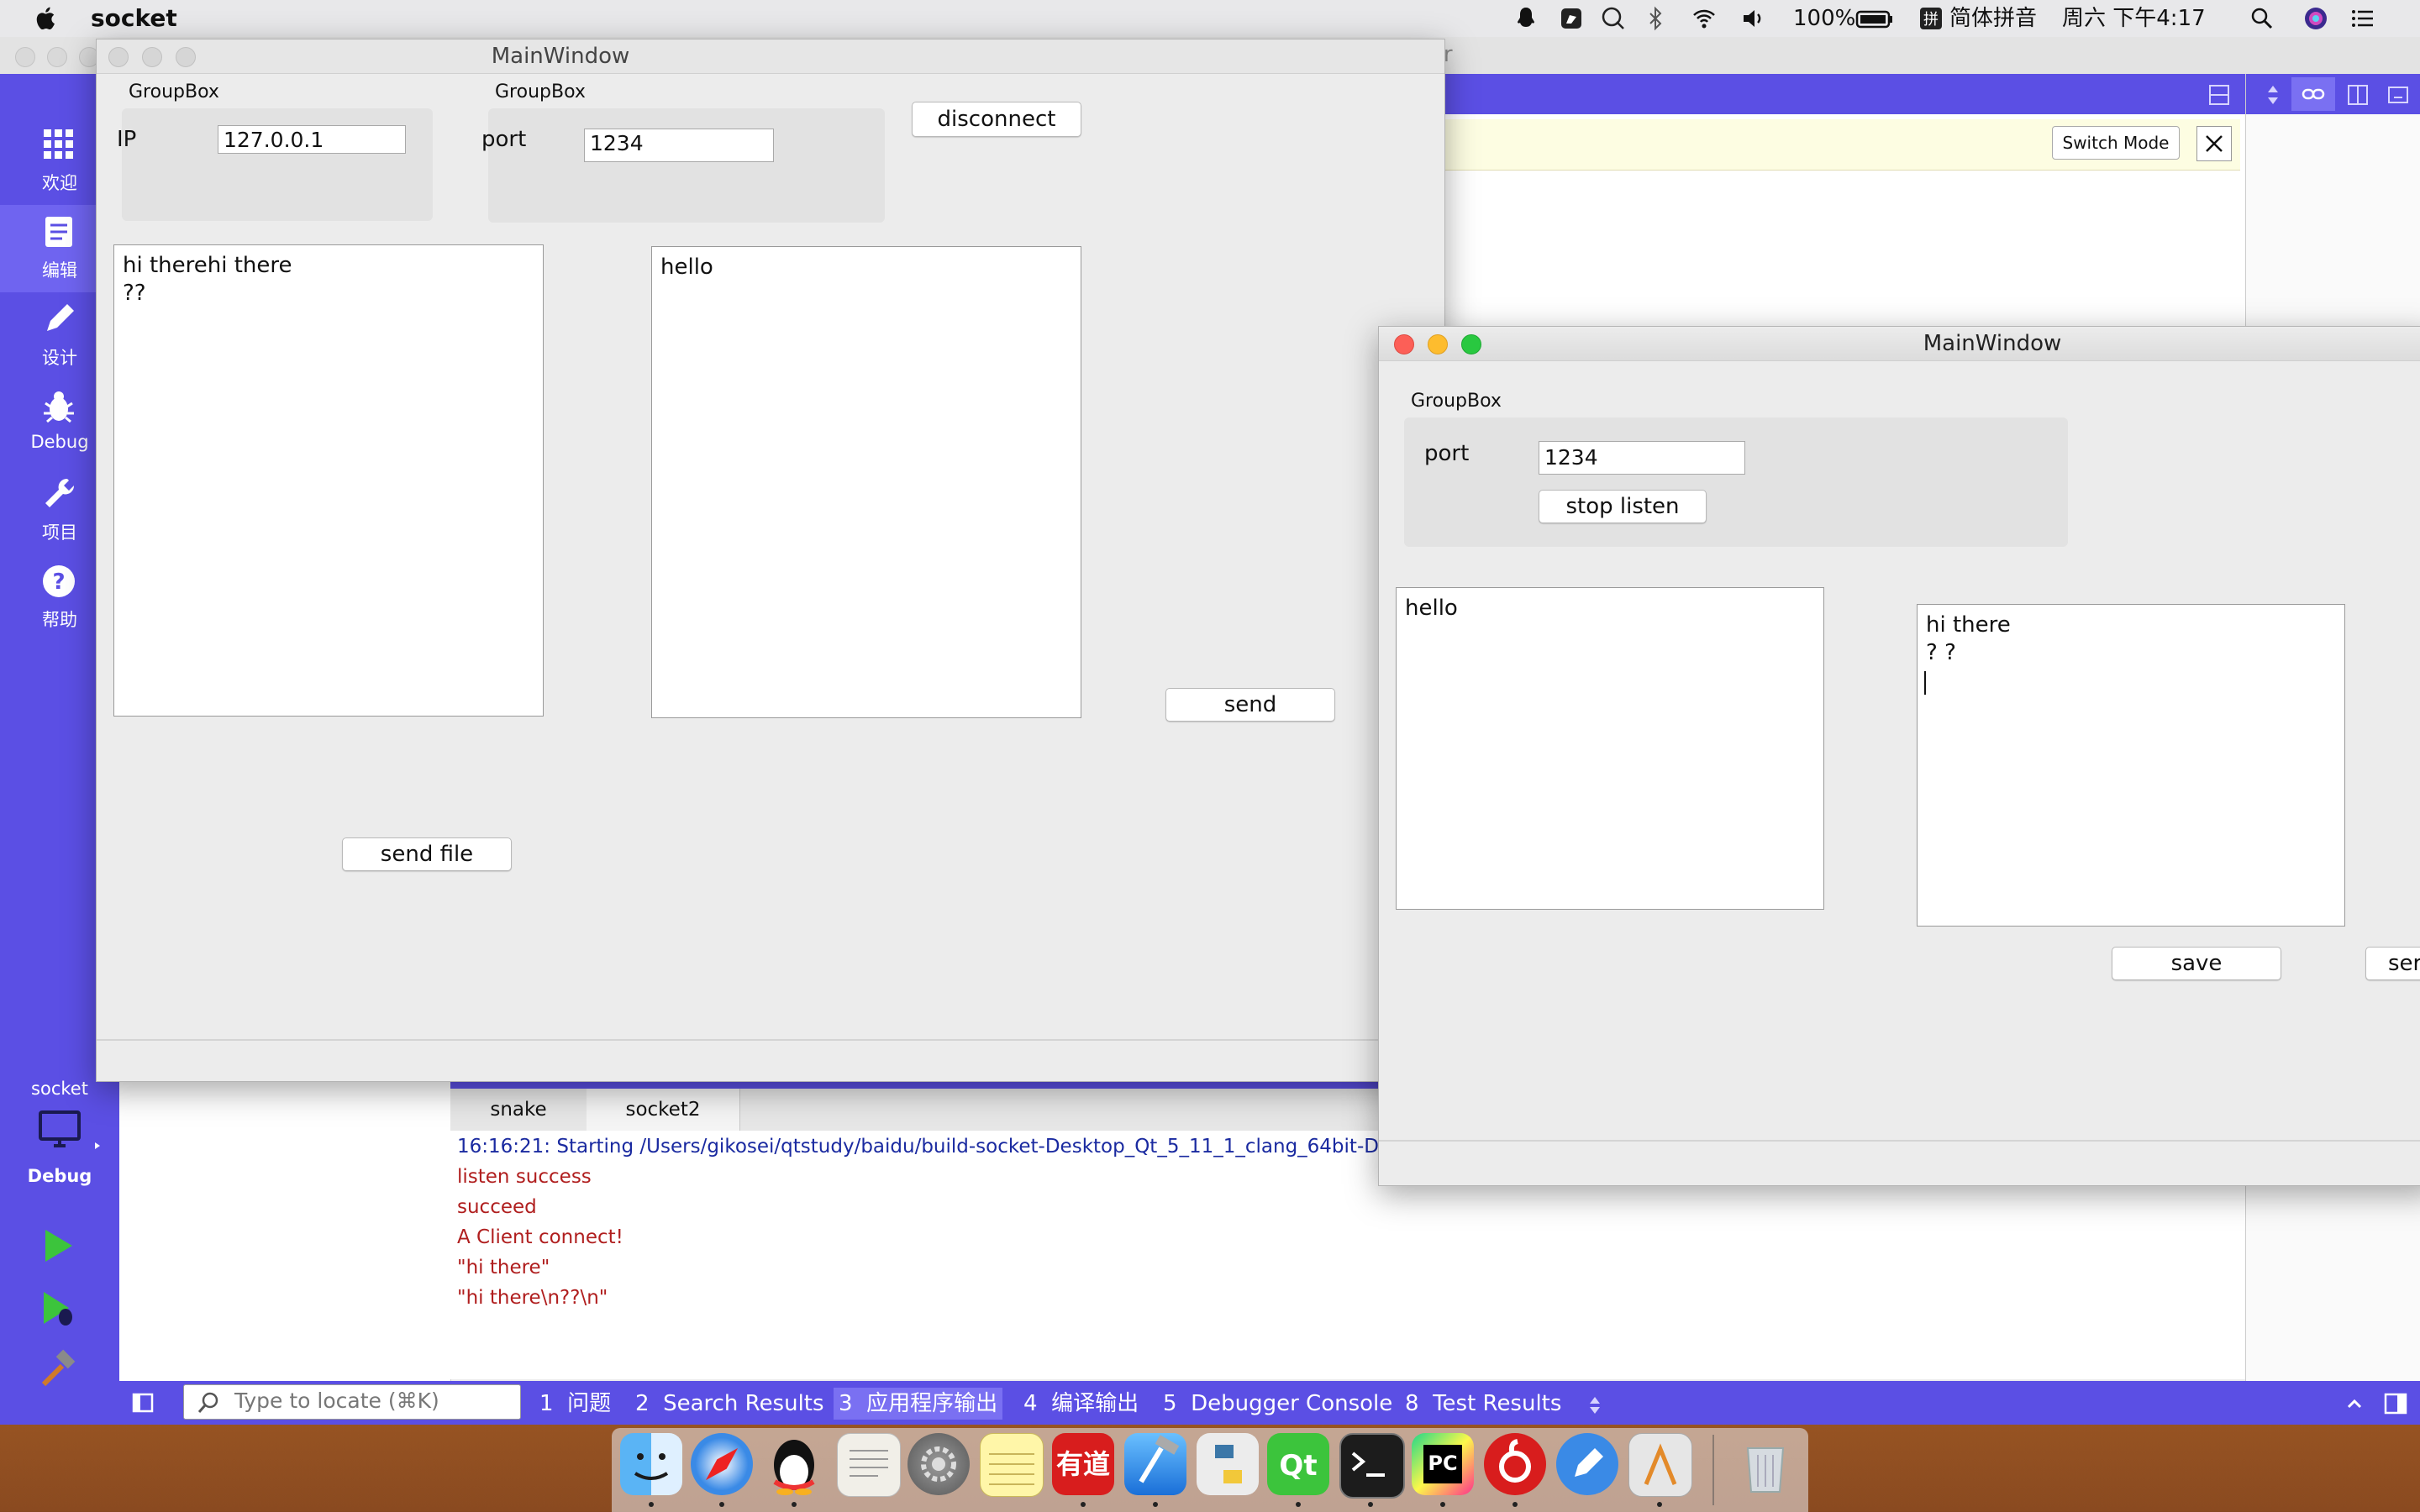 The image size is (2420, 1512). I want to click on youdao-dict-icon: 有道, so click(1083, 1464).